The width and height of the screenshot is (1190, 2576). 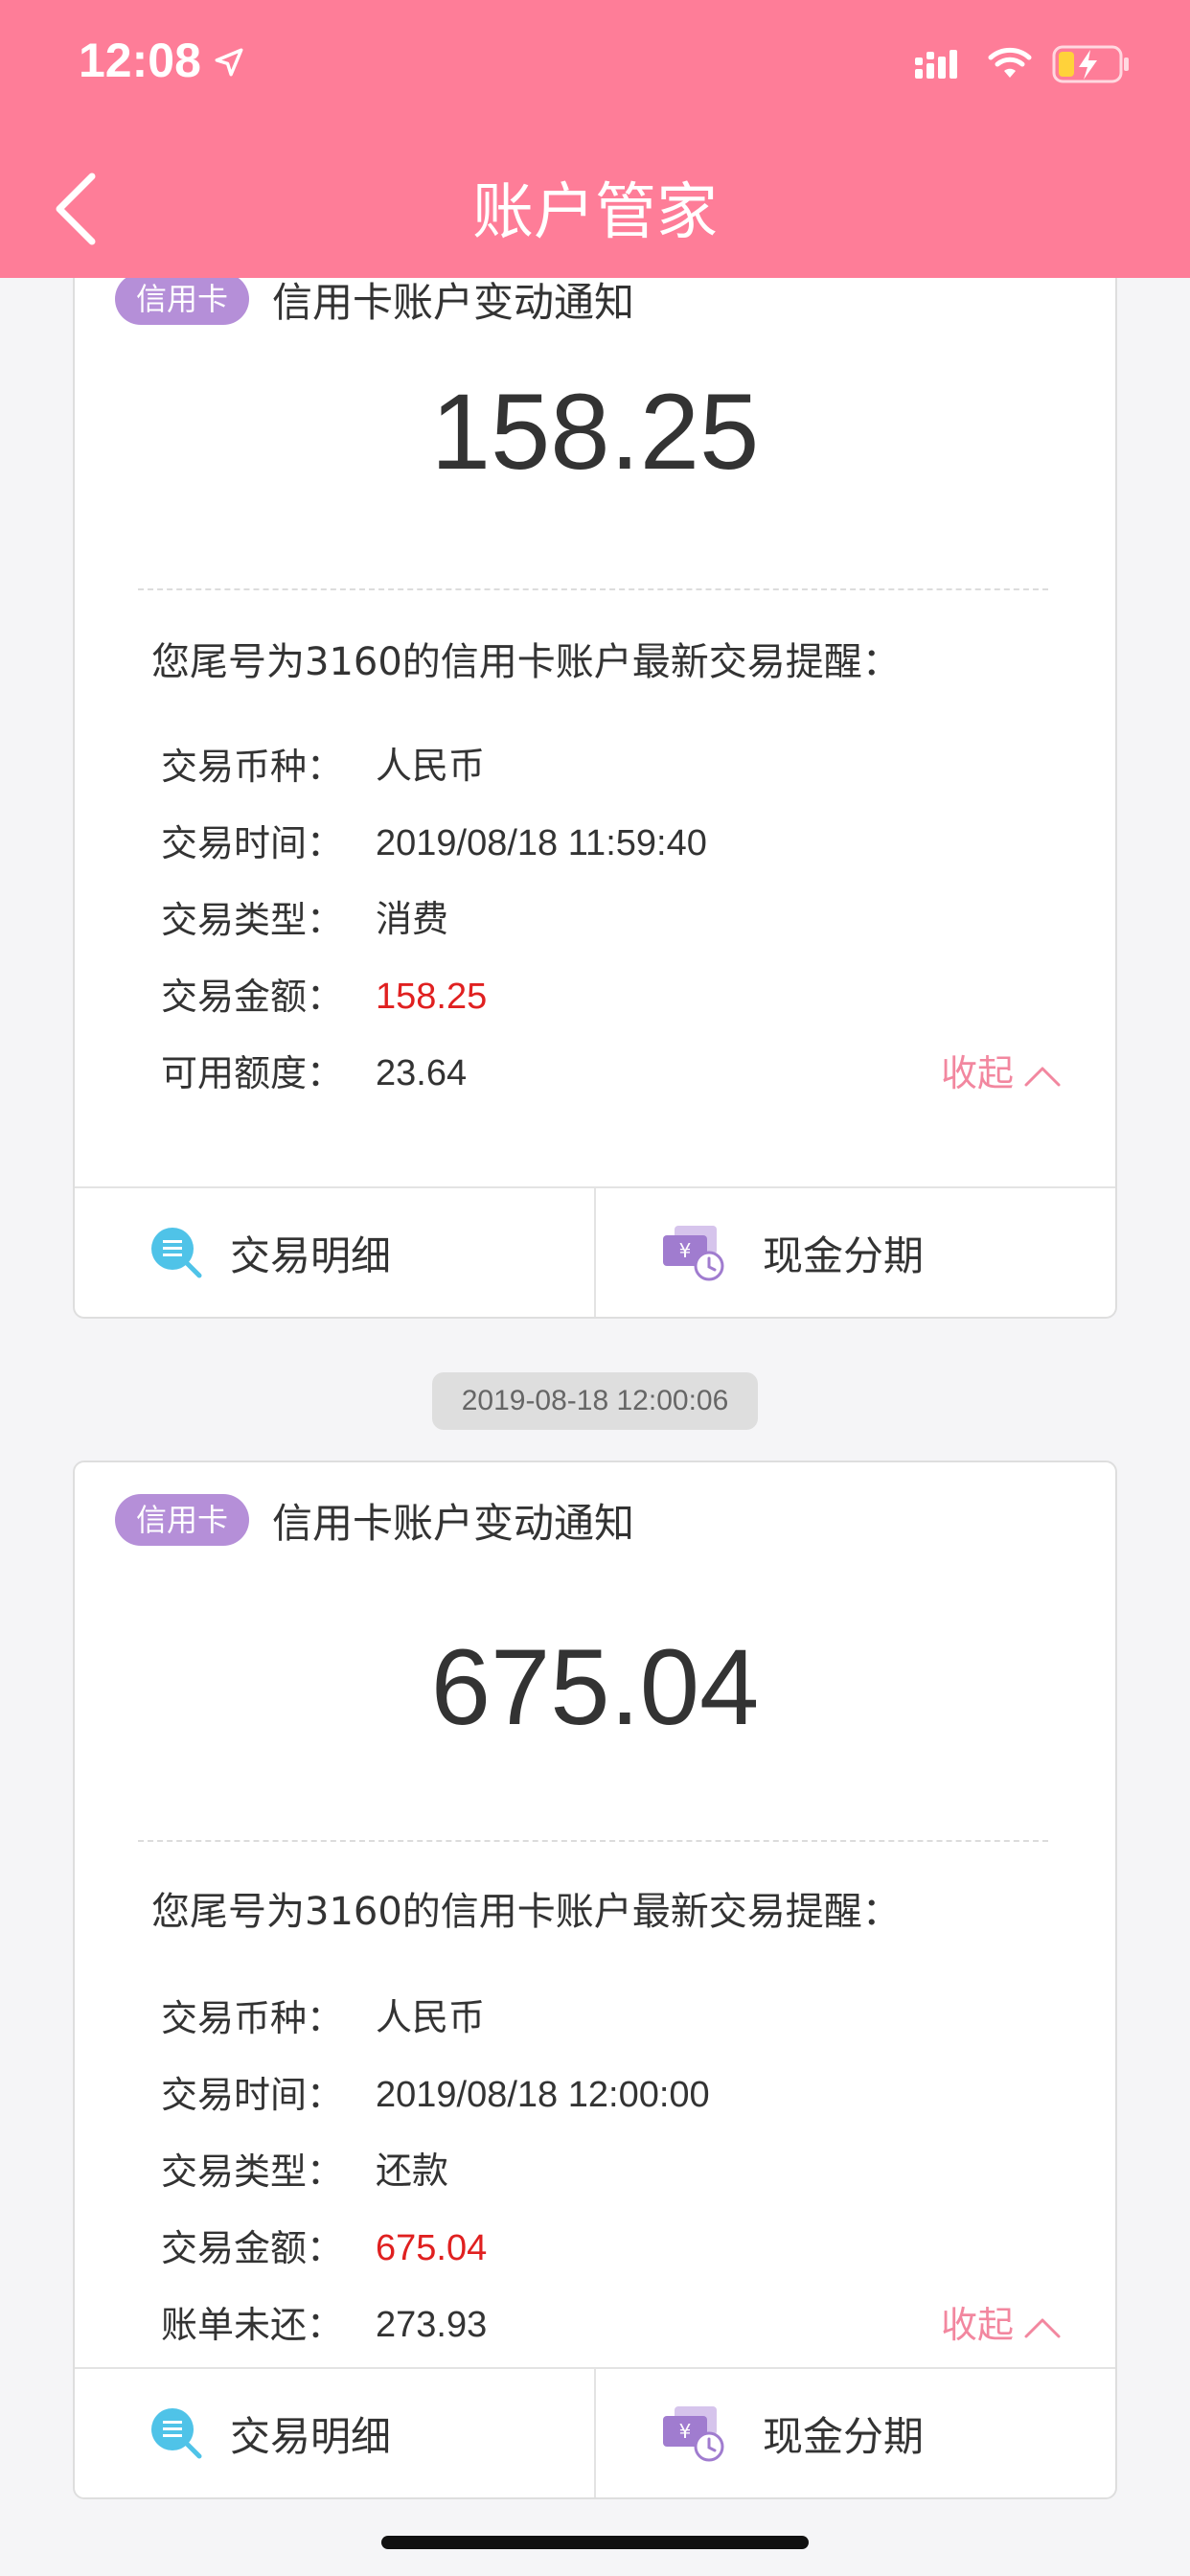 What do you see at coordinates (595, 432) in the screenshot?
I see `transaction-amount: 158.25` at bounding box center [595, 432].